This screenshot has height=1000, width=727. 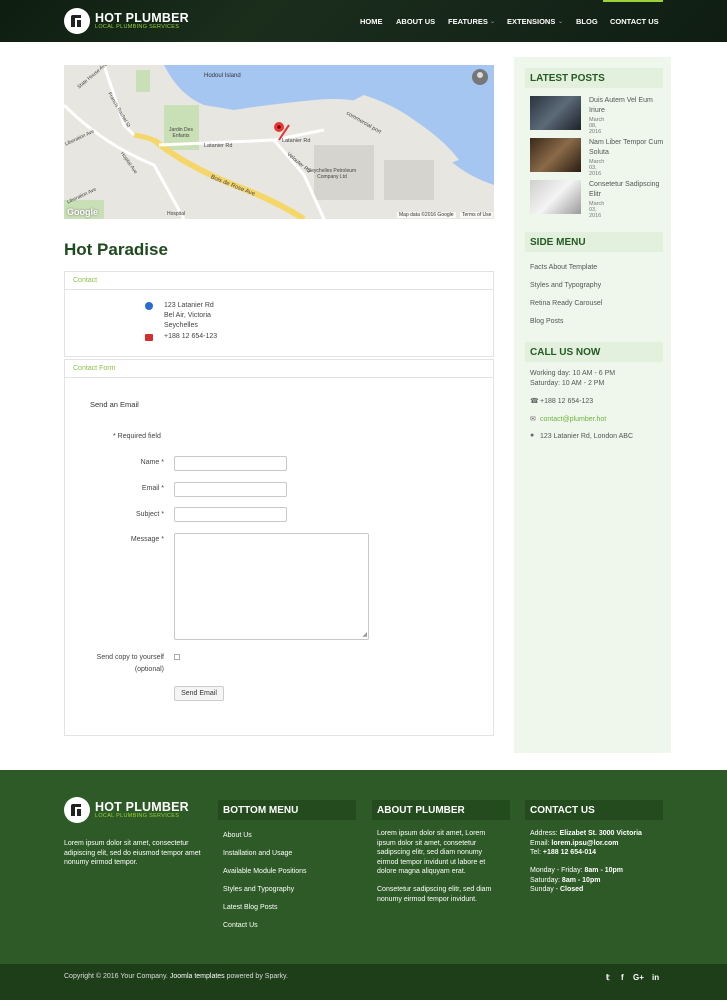 What do you see at coordinates (152, 462) in the screenshot?
I see `name-label: Name *` at bounding box center [152, 462].